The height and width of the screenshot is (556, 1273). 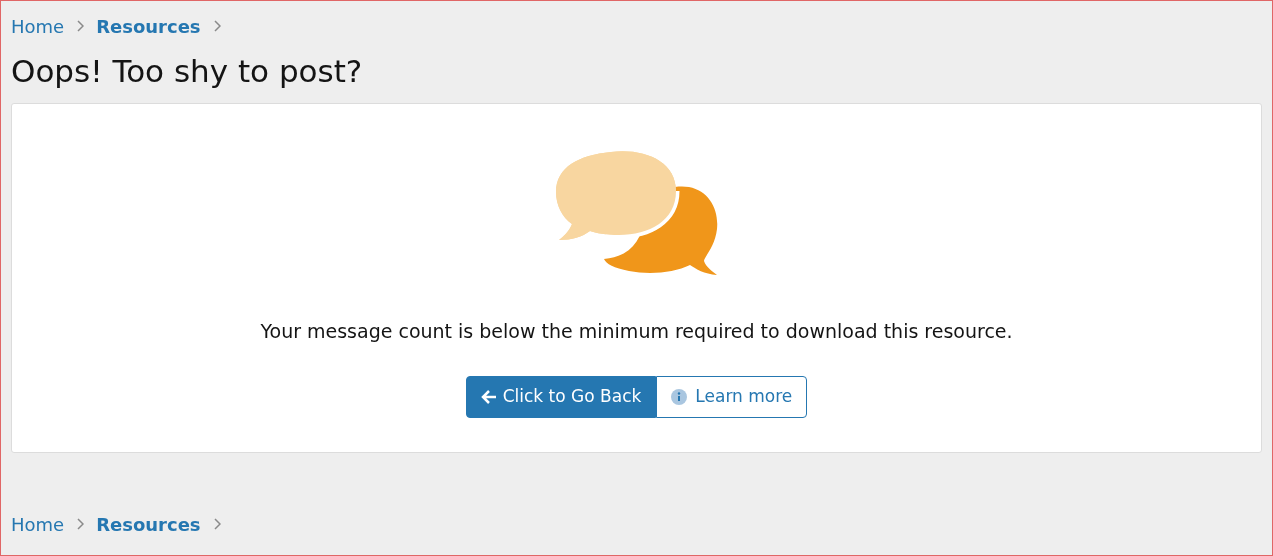 What do you see at coordinates (732, 396) in the screenshot?
I see `learn-more-button: Learn more` at bounding box center [732, 396].